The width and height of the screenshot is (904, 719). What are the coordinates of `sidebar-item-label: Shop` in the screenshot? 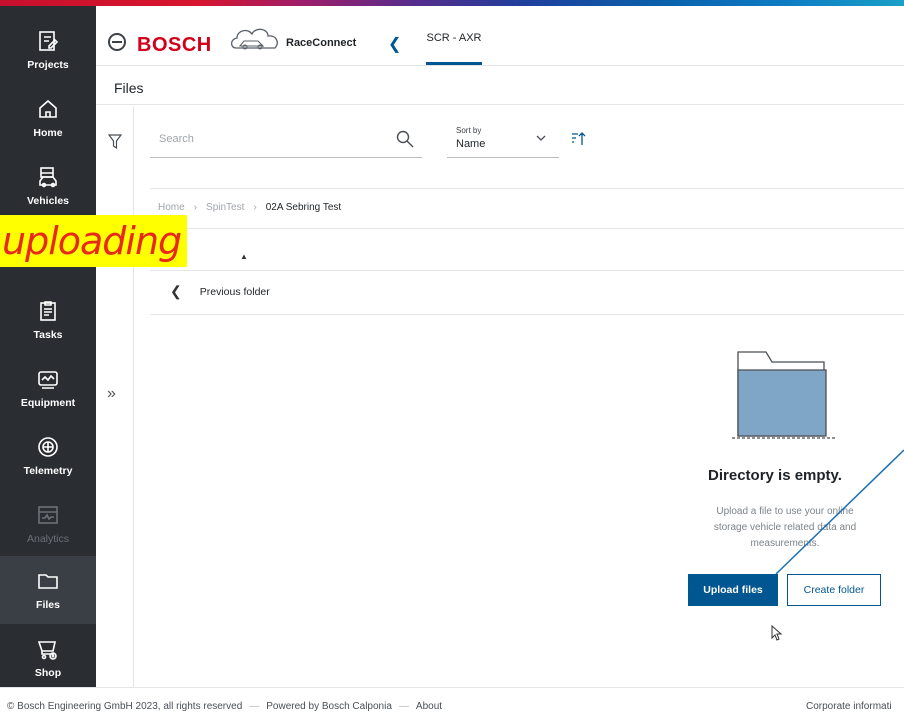 It's located at (48, 673).